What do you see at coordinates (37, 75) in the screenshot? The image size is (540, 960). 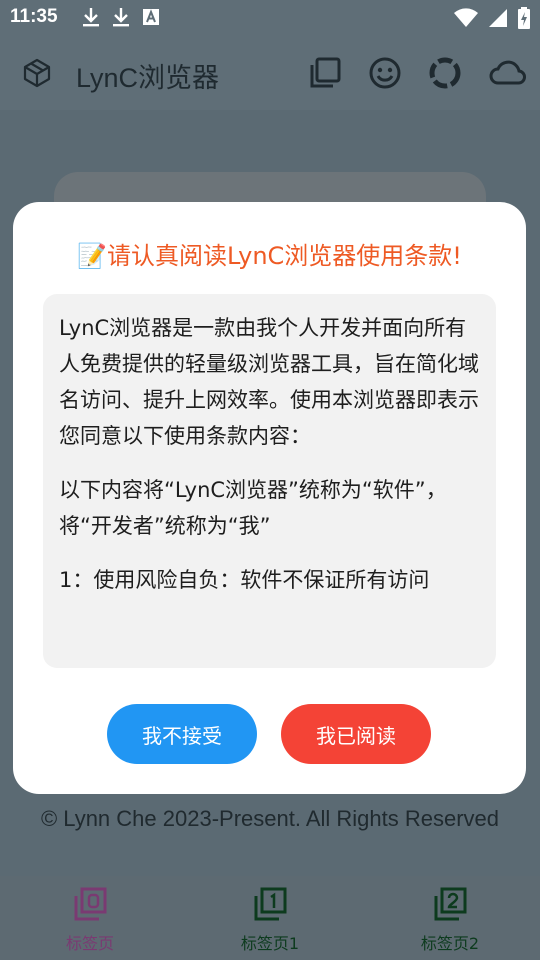 I see `logo-icon` at bounding box center [37, 75].